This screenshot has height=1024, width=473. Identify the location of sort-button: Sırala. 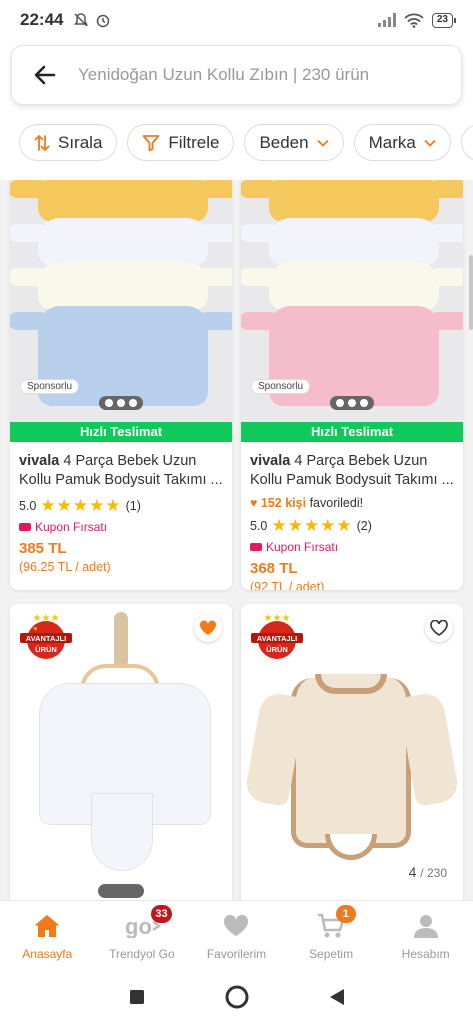
(68, 142).